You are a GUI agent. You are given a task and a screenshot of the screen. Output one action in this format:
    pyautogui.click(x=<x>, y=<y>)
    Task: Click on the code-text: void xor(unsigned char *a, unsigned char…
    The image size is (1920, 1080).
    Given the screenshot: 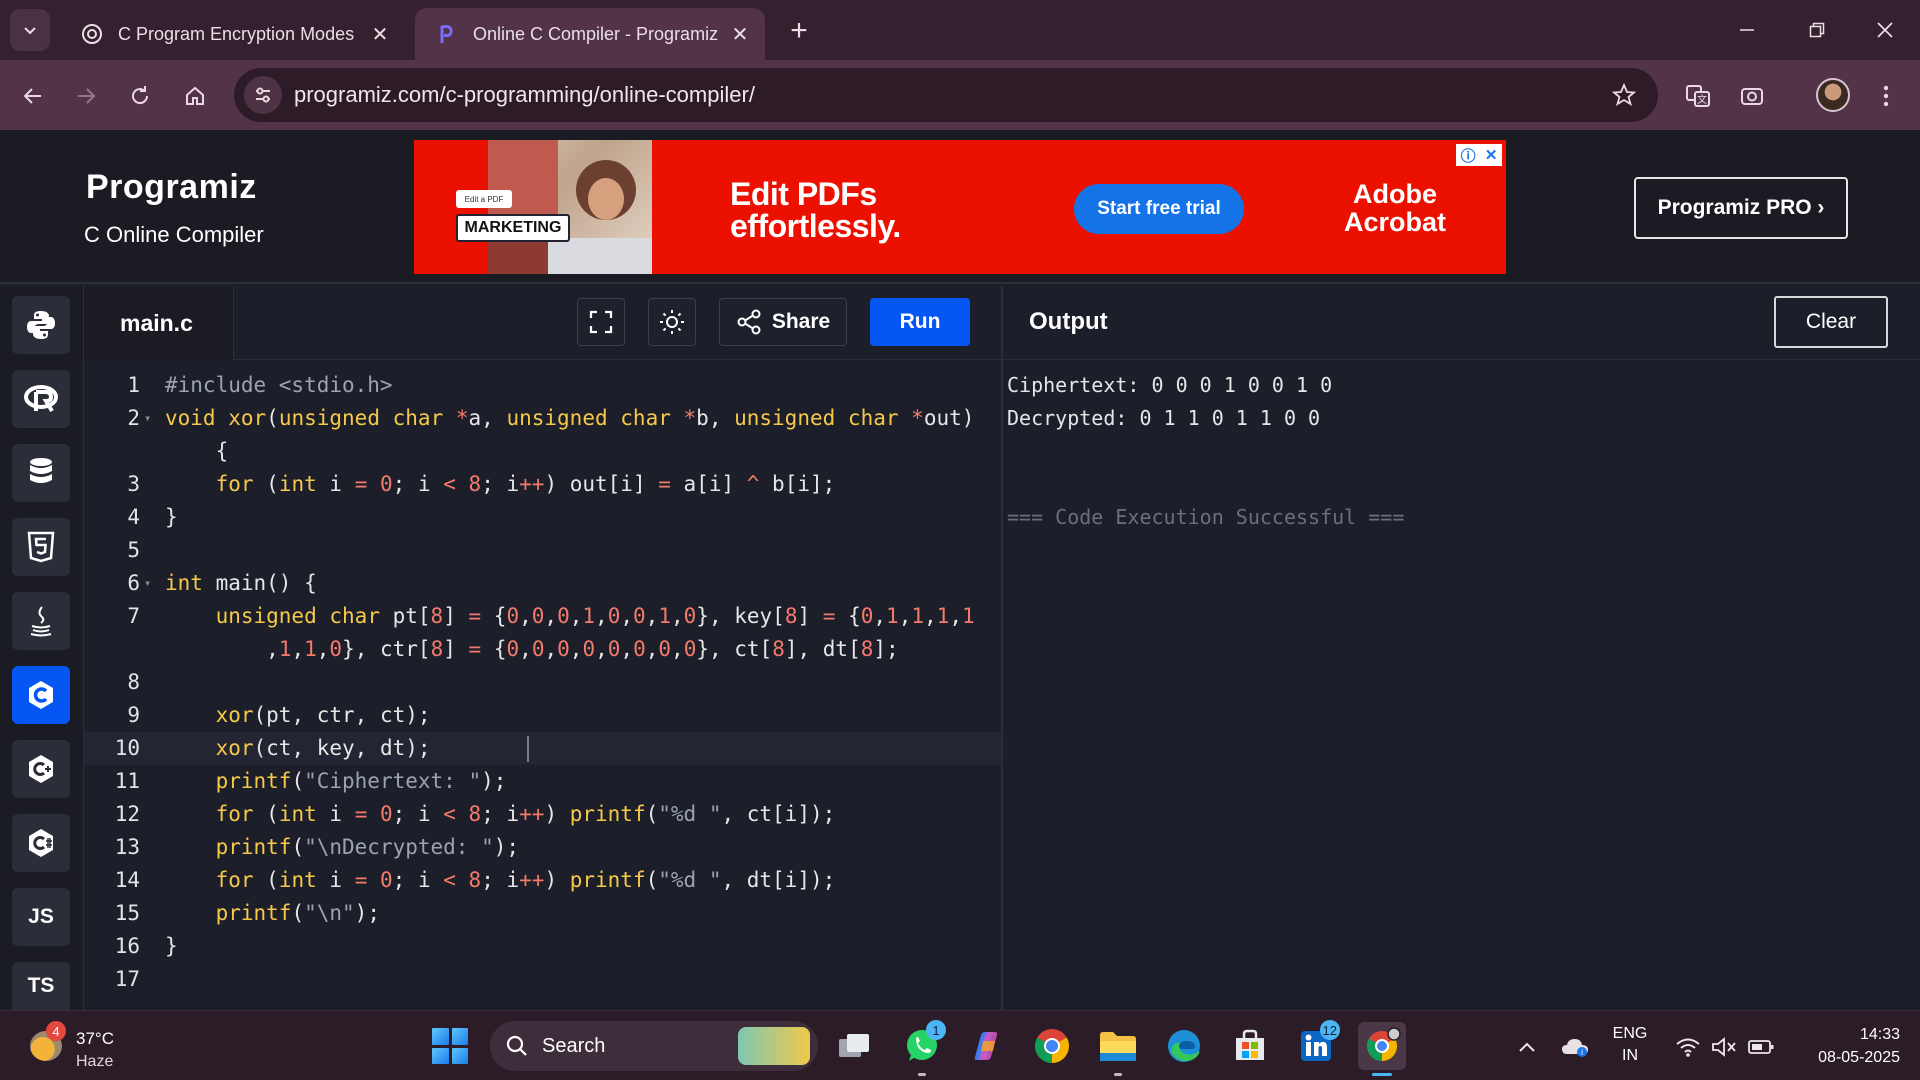 What is the action you would take?
    pyautogui.click(x=569, y=418)
    